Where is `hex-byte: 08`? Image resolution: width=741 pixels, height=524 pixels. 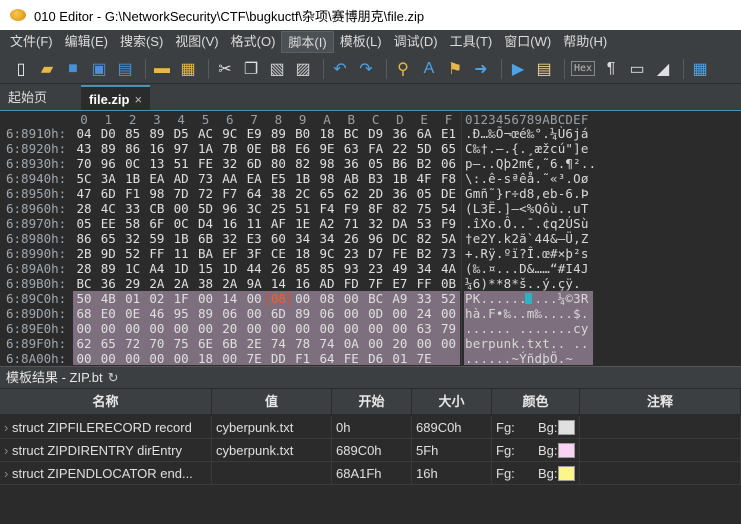
hex-byte: 08 is located at coordinates (327, 298).